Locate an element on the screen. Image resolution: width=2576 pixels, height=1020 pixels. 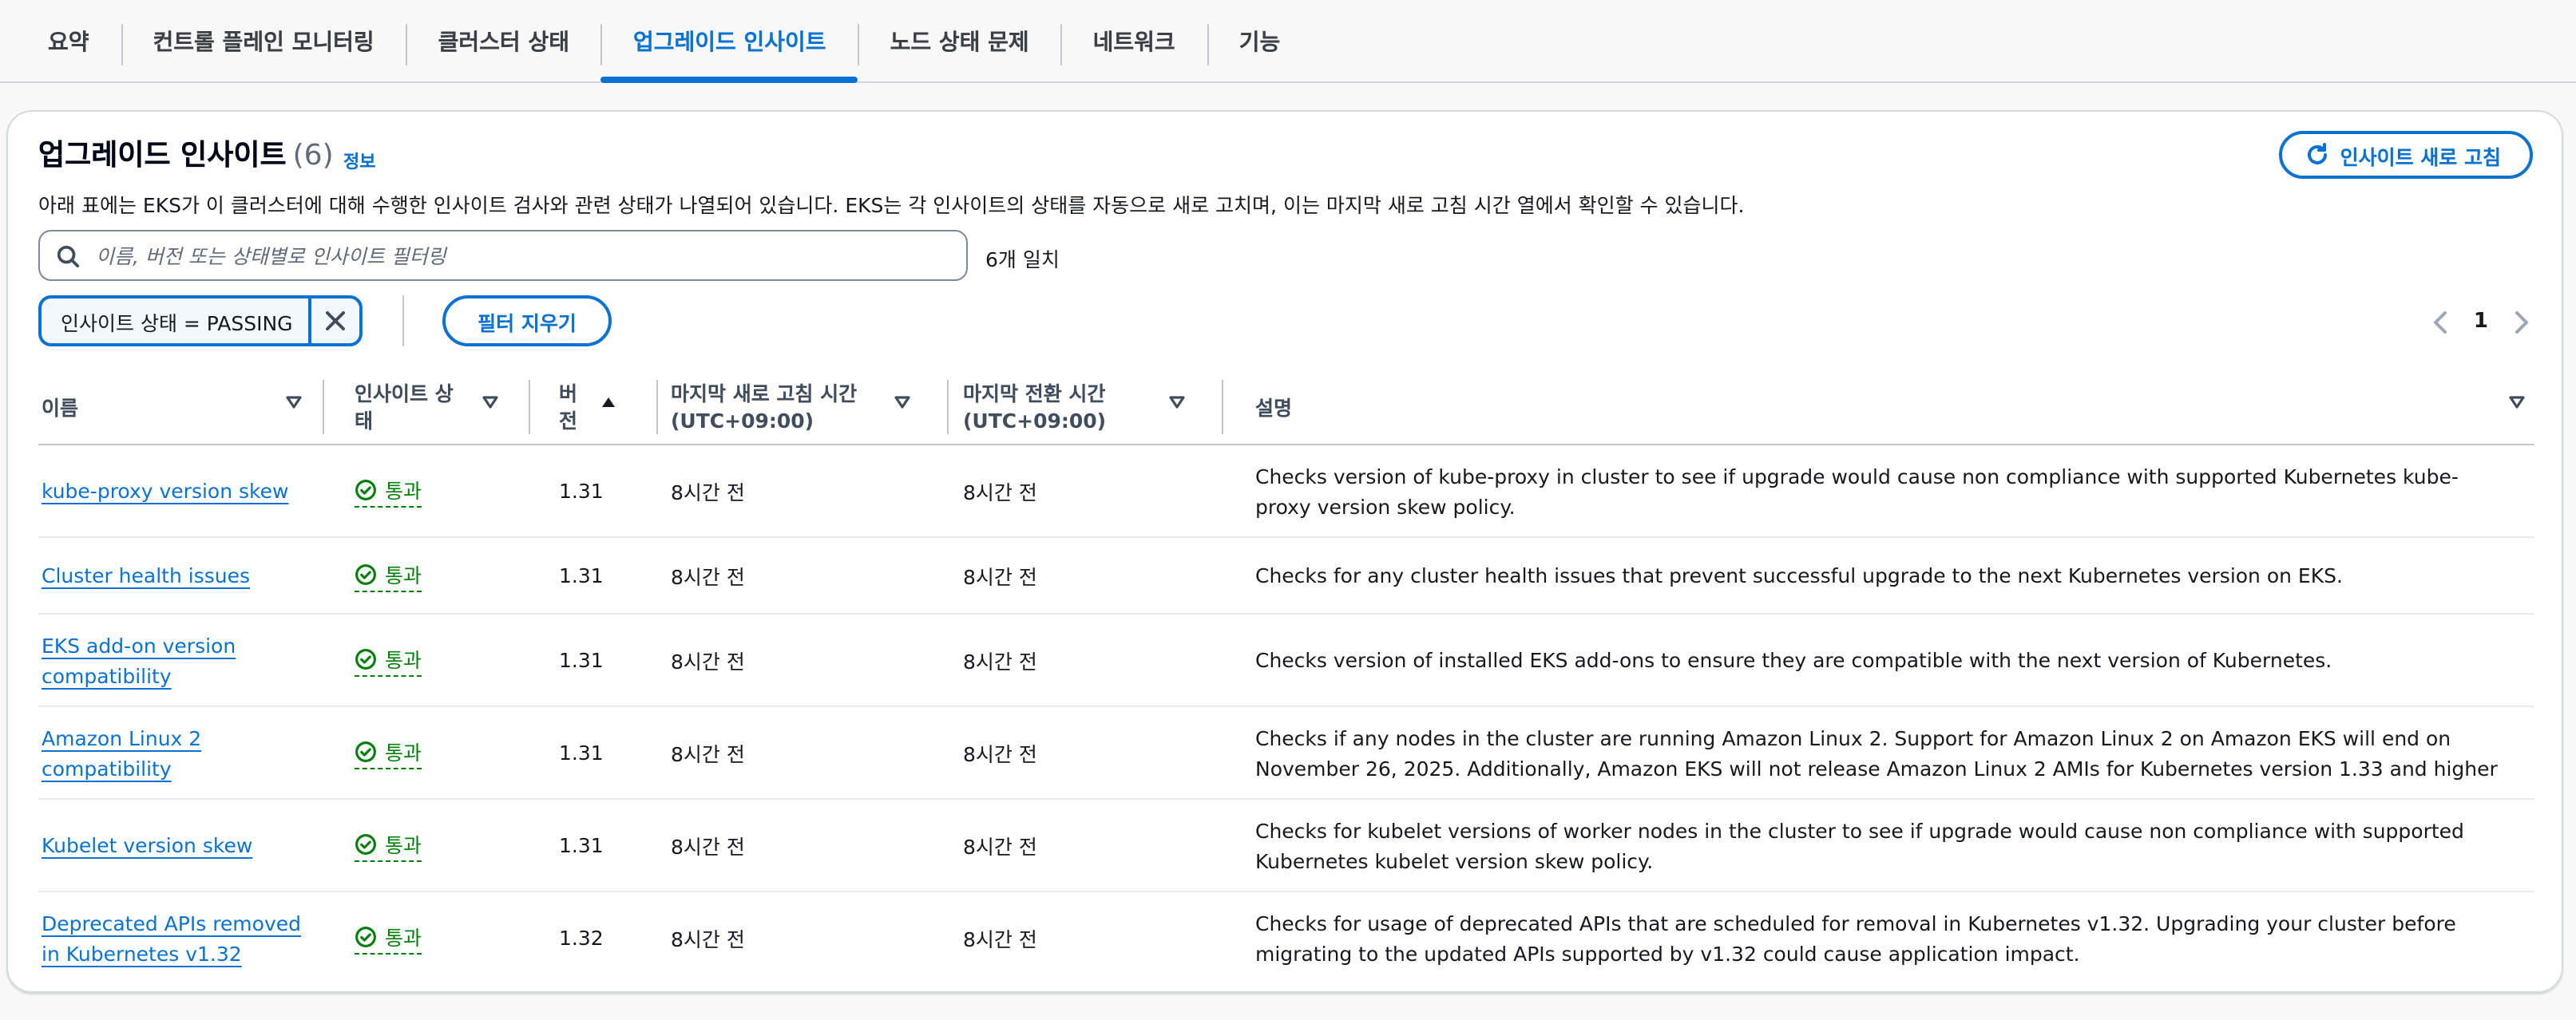
tab-features: 기능 is located at coordinates (1260, 40).